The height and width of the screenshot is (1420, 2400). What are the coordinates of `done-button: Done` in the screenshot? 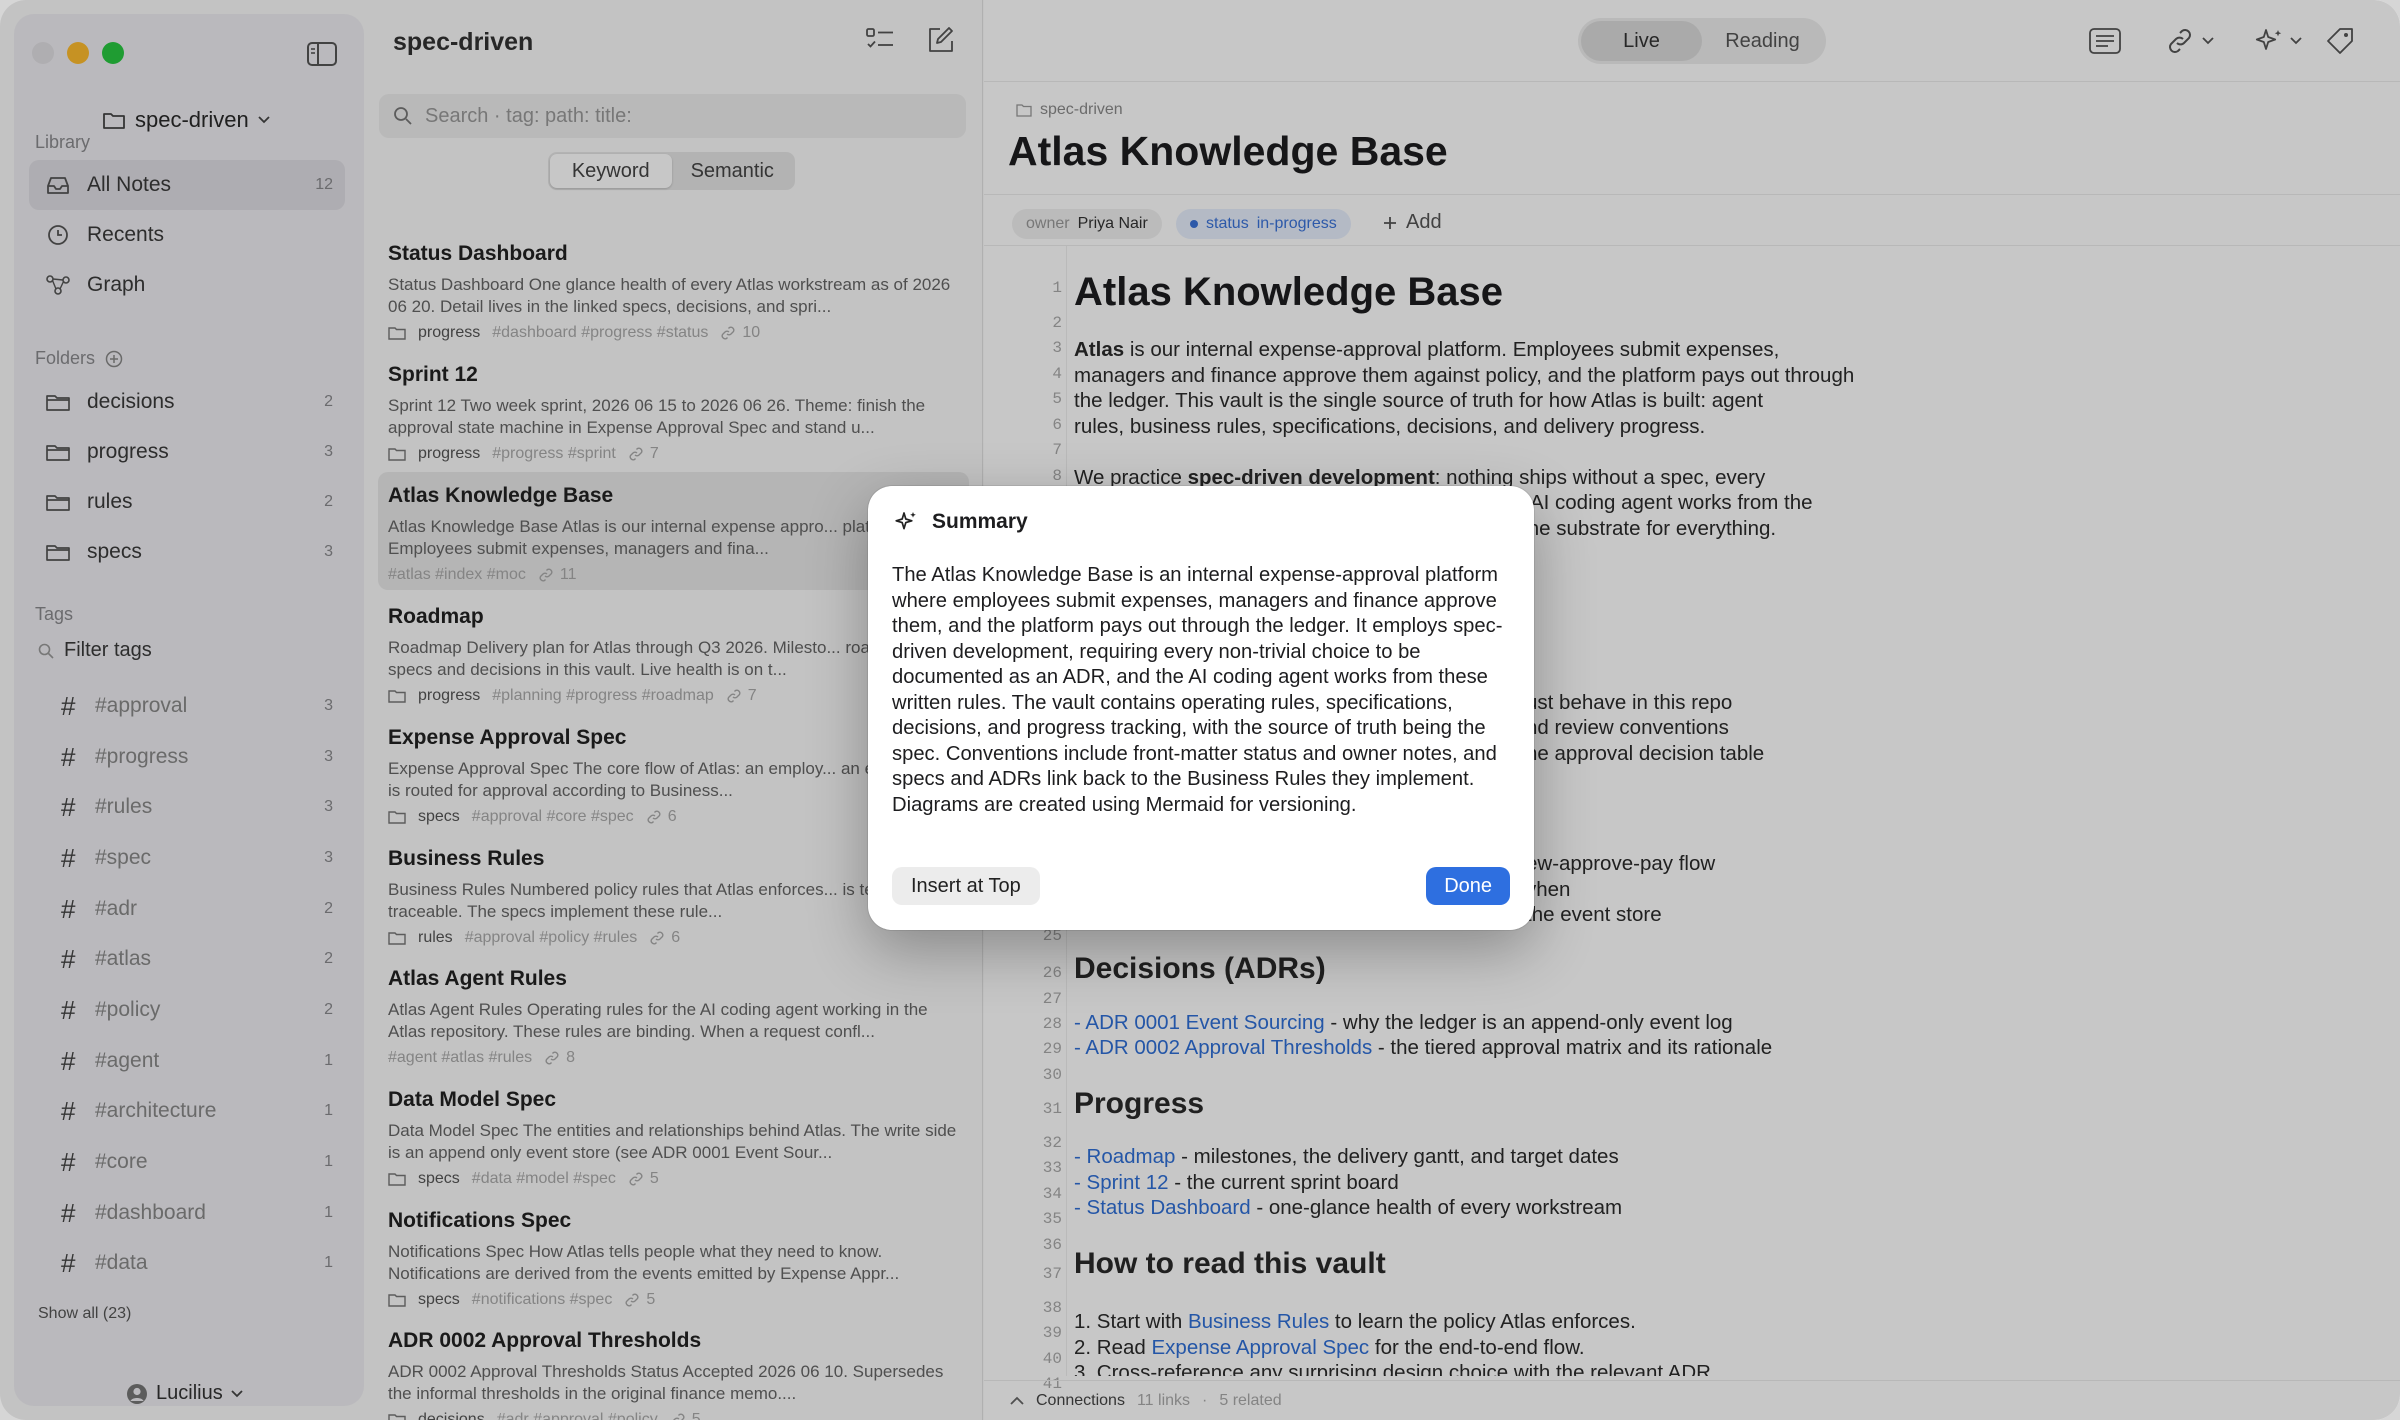 It's located at (1468, 886).